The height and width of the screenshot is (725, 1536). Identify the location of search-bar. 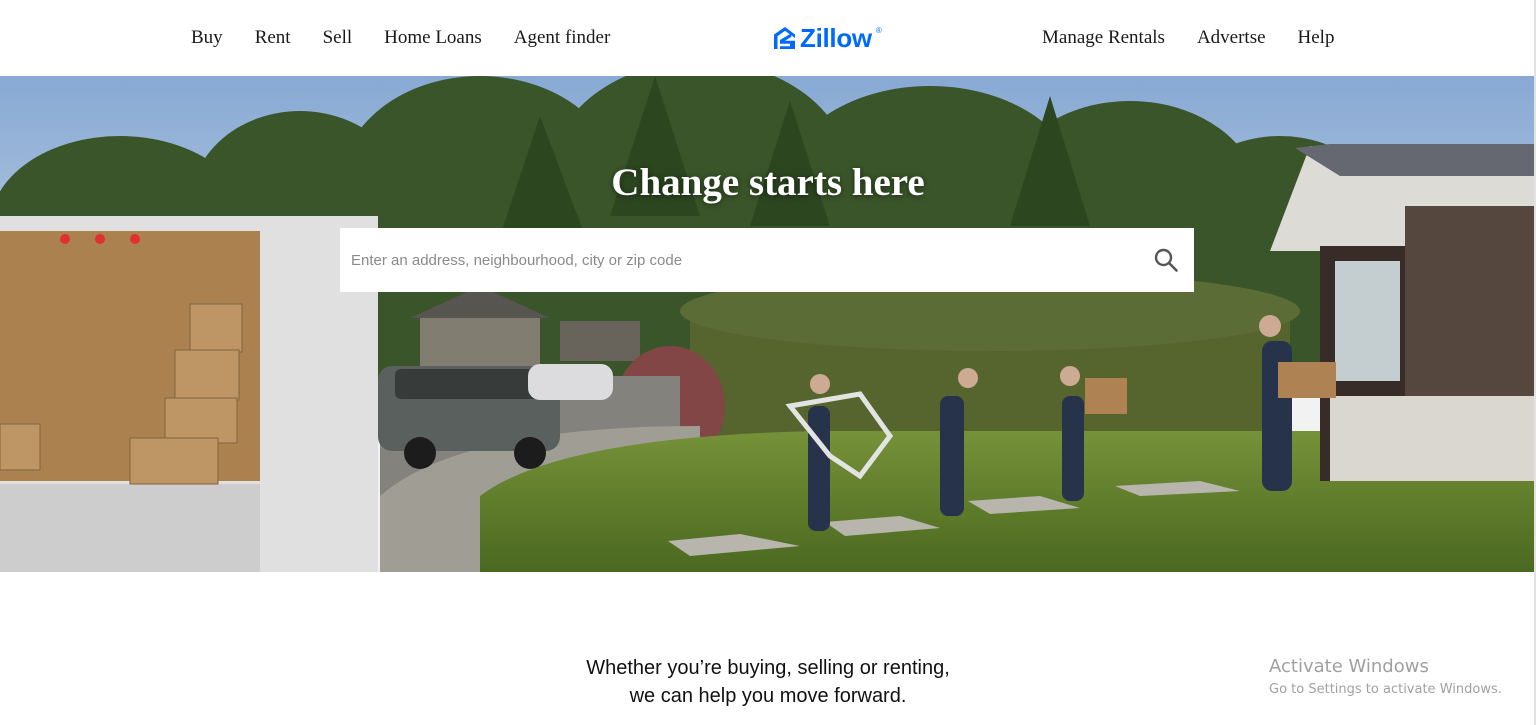
(767, 260).